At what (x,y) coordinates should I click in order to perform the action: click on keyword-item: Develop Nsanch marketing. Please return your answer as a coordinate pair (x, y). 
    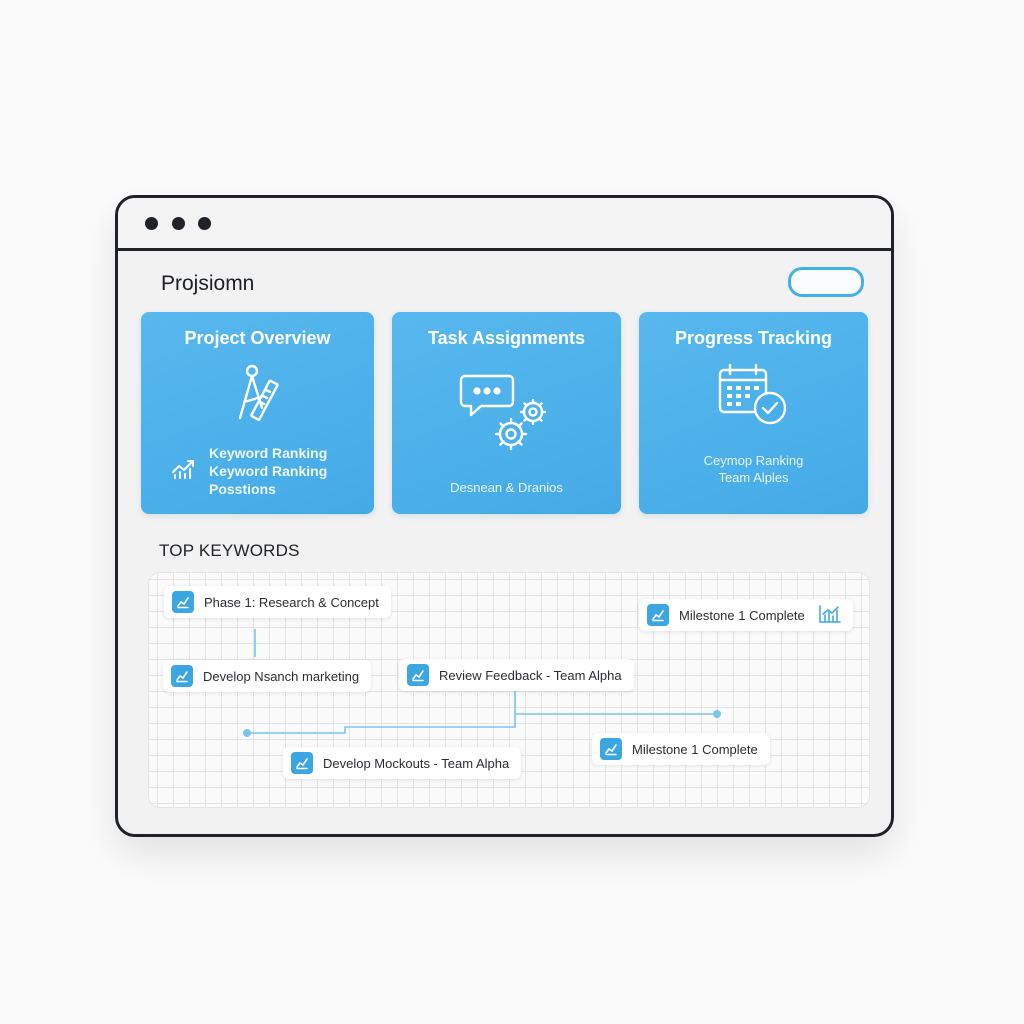
    Looking at the image, I should click on (267, 676).